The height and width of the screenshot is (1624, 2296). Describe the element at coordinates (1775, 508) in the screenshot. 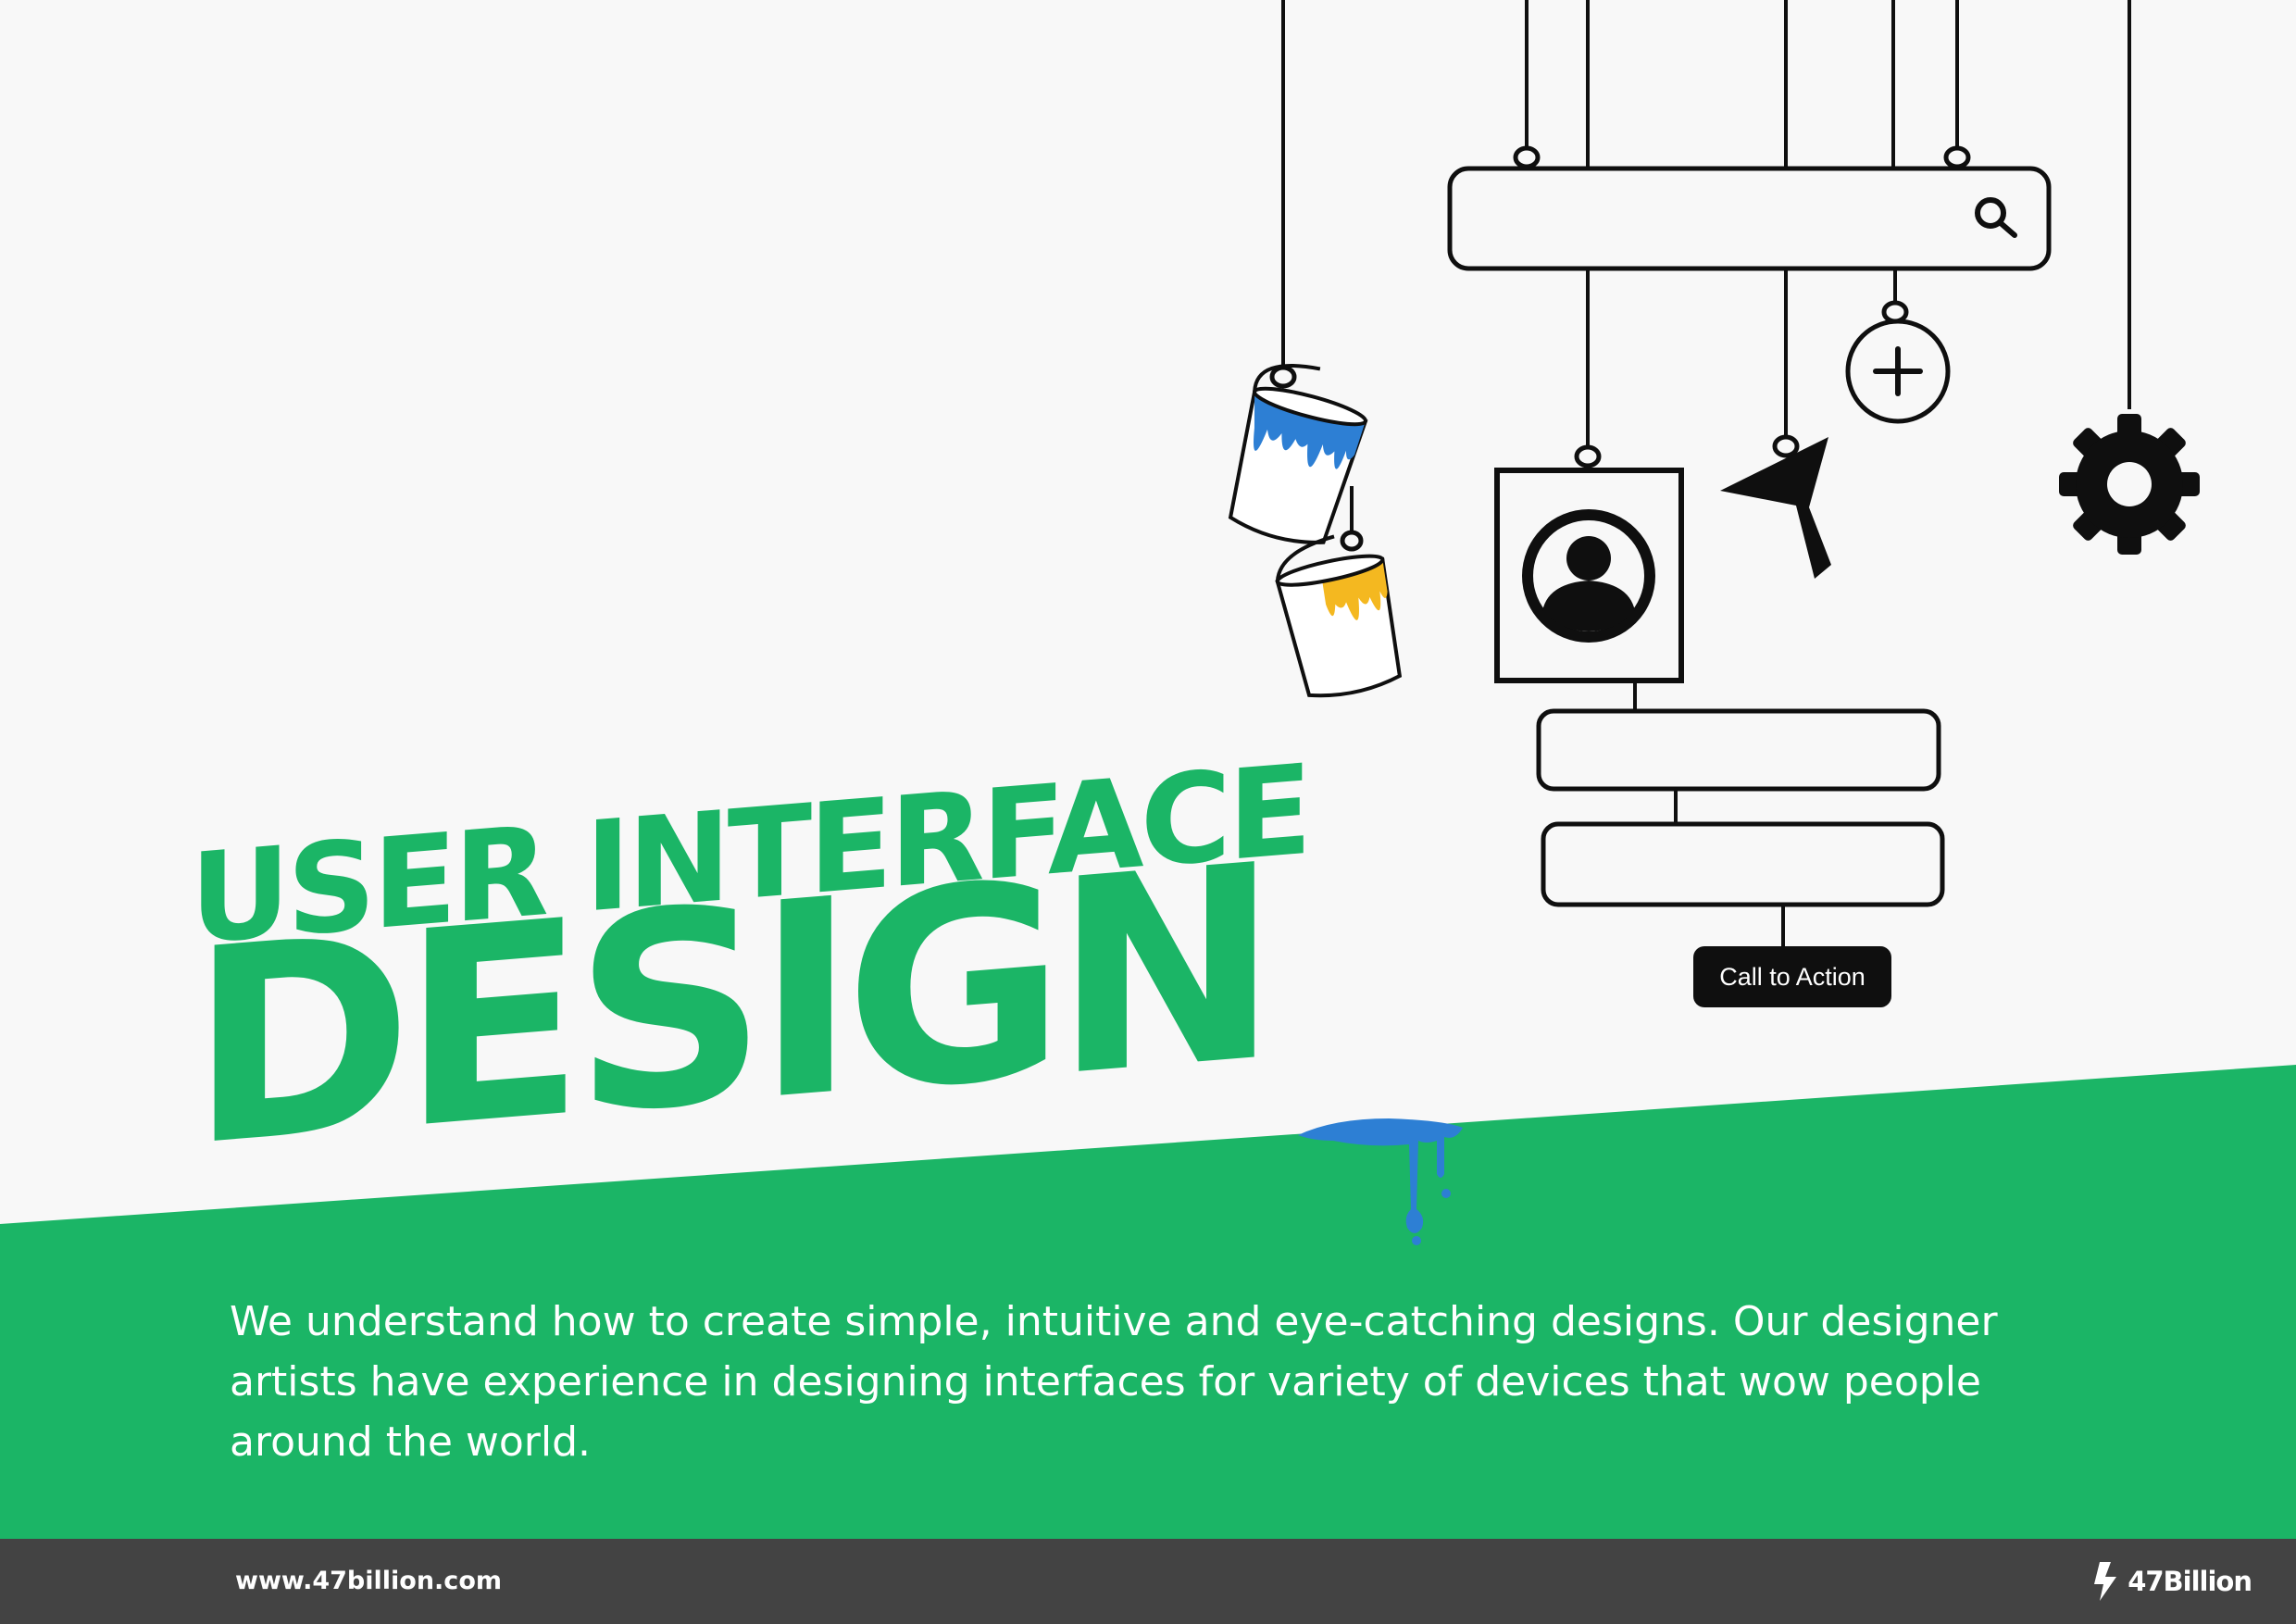

I see `cursor-icon` at that location.